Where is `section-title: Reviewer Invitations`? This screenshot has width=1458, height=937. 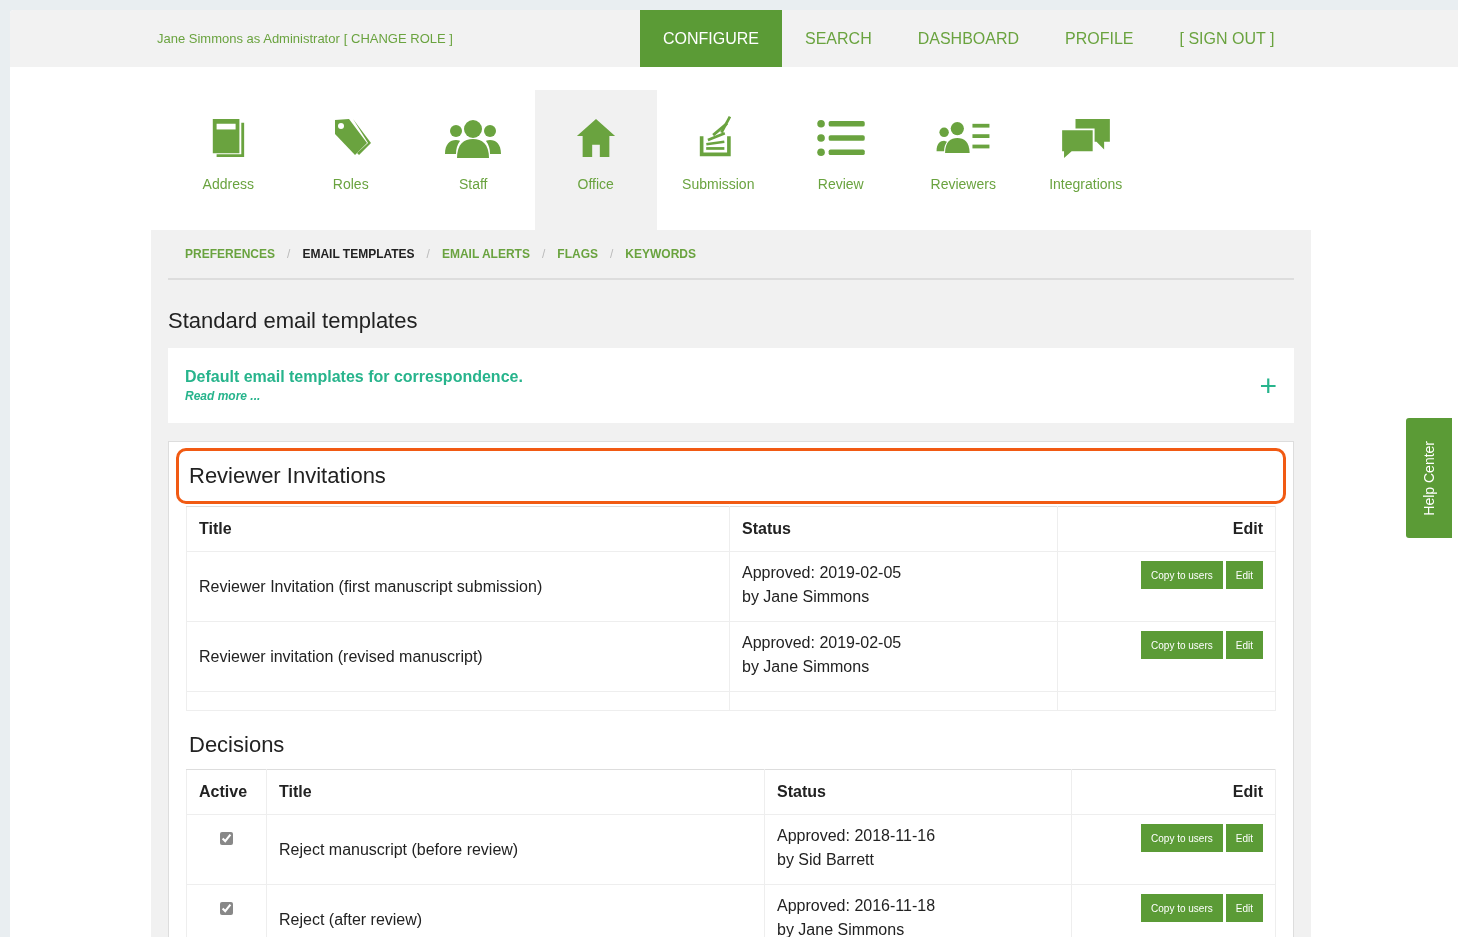 section-title: Reviewer Invitations is located at coordinates (731, 476).